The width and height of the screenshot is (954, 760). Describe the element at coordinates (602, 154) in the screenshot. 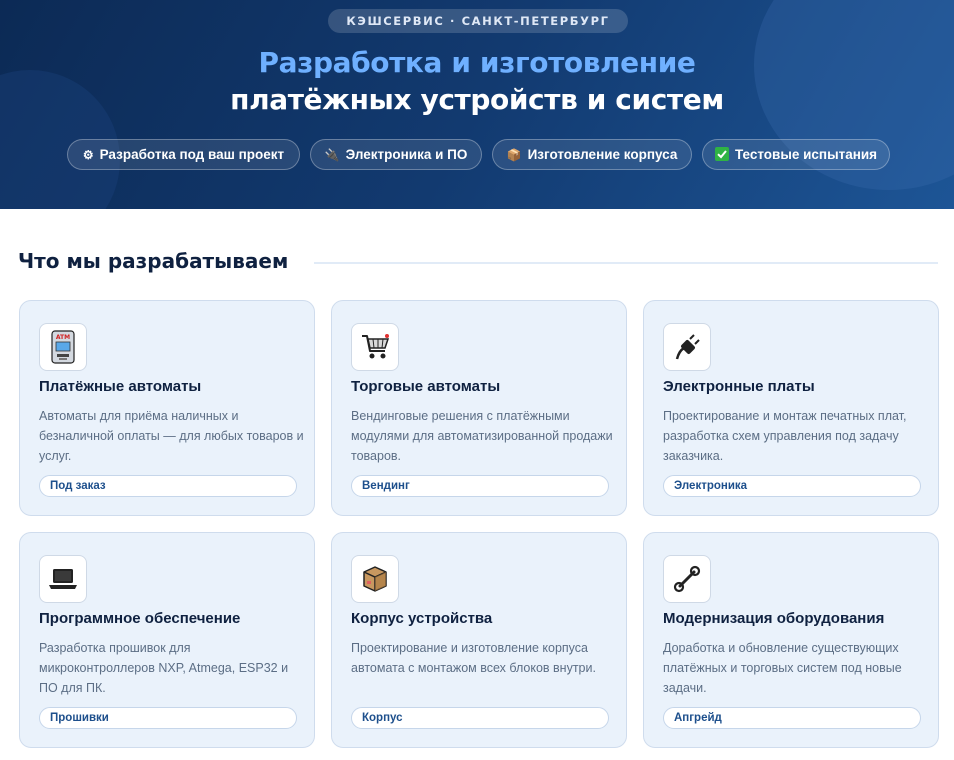

I see `chip-label: Изготовление корпуса` at that location.